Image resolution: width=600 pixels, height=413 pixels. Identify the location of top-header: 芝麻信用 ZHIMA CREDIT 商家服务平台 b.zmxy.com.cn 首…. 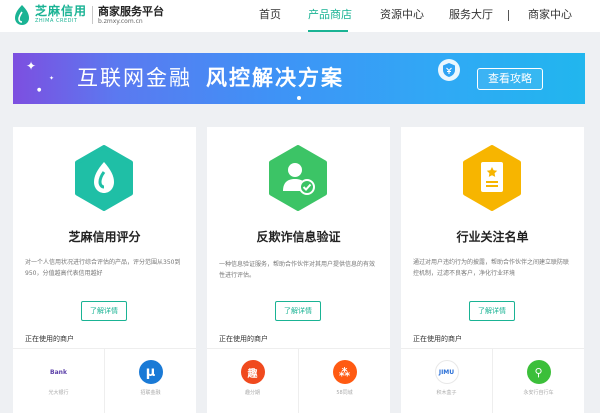
(300, 16).